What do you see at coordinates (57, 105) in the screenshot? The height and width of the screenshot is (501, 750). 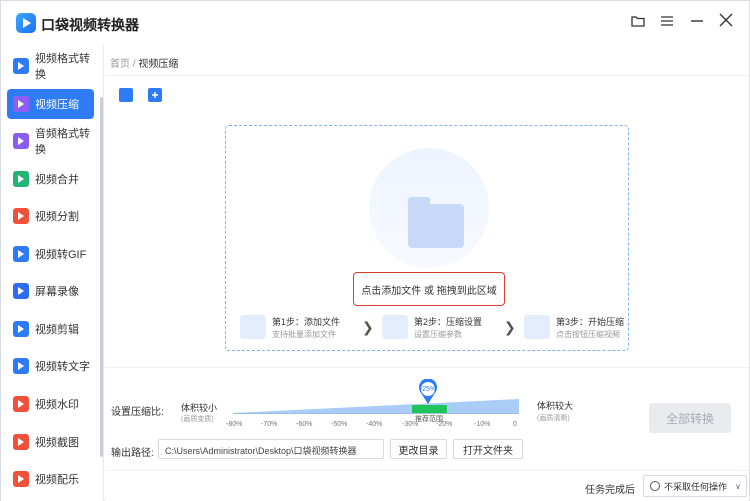 I see `sidebar-item-label: 视频压缩` at bounding box center [57, 105].